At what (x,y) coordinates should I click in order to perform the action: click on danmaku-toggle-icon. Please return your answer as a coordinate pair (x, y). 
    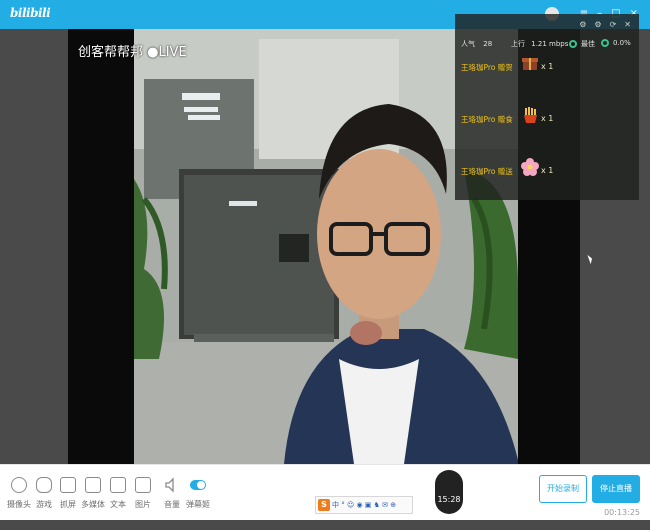
    Looking at the image, I should click on (198, 485).